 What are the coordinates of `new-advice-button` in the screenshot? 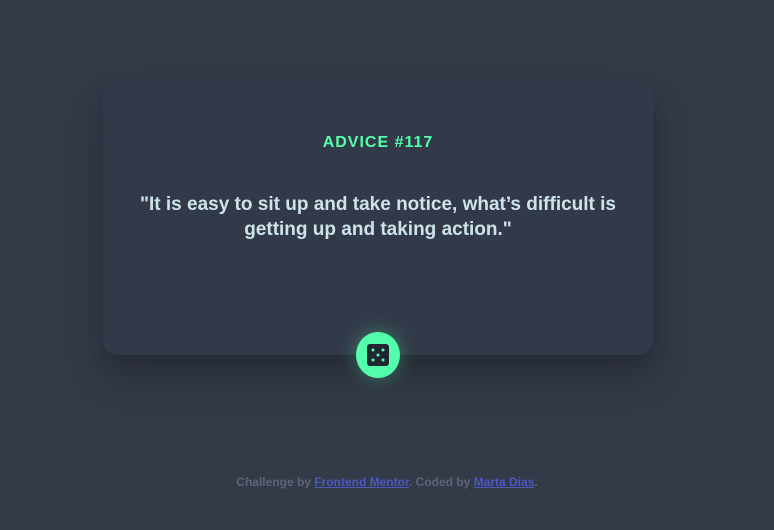 It's located at (378, 355).